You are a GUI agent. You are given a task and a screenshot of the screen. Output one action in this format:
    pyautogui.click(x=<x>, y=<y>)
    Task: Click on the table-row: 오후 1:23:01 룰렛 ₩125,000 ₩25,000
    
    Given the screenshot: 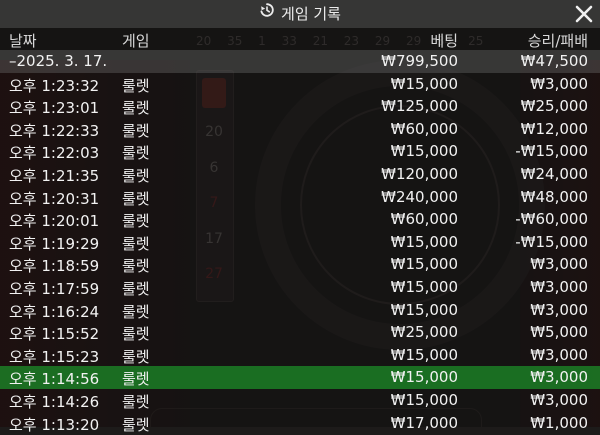 What is the action you would take?
    pyautogui.click(x=300, y=106)
    